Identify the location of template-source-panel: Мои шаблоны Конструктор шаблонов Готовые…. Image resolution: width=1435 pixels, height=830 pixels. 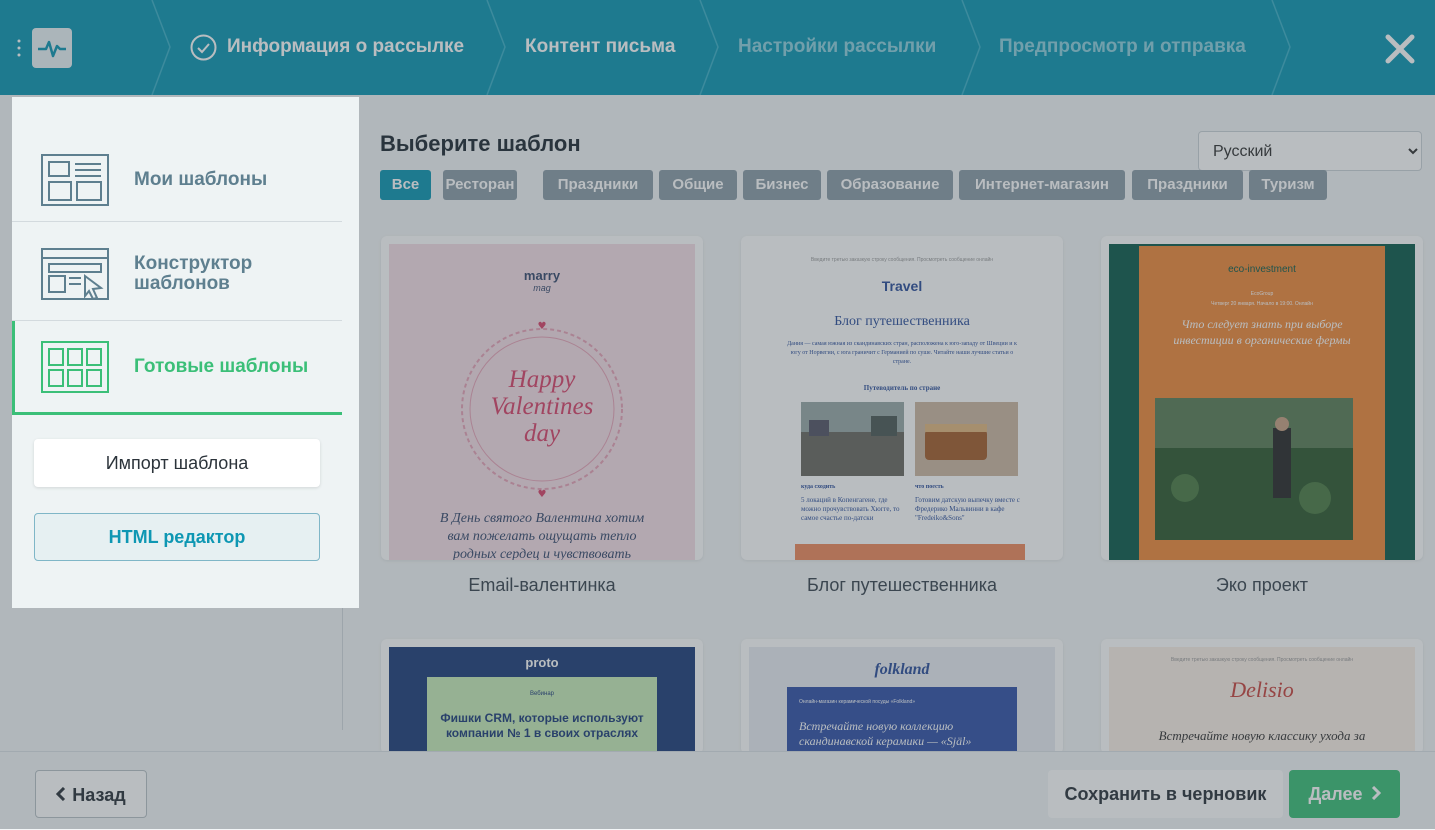
(185, 352).